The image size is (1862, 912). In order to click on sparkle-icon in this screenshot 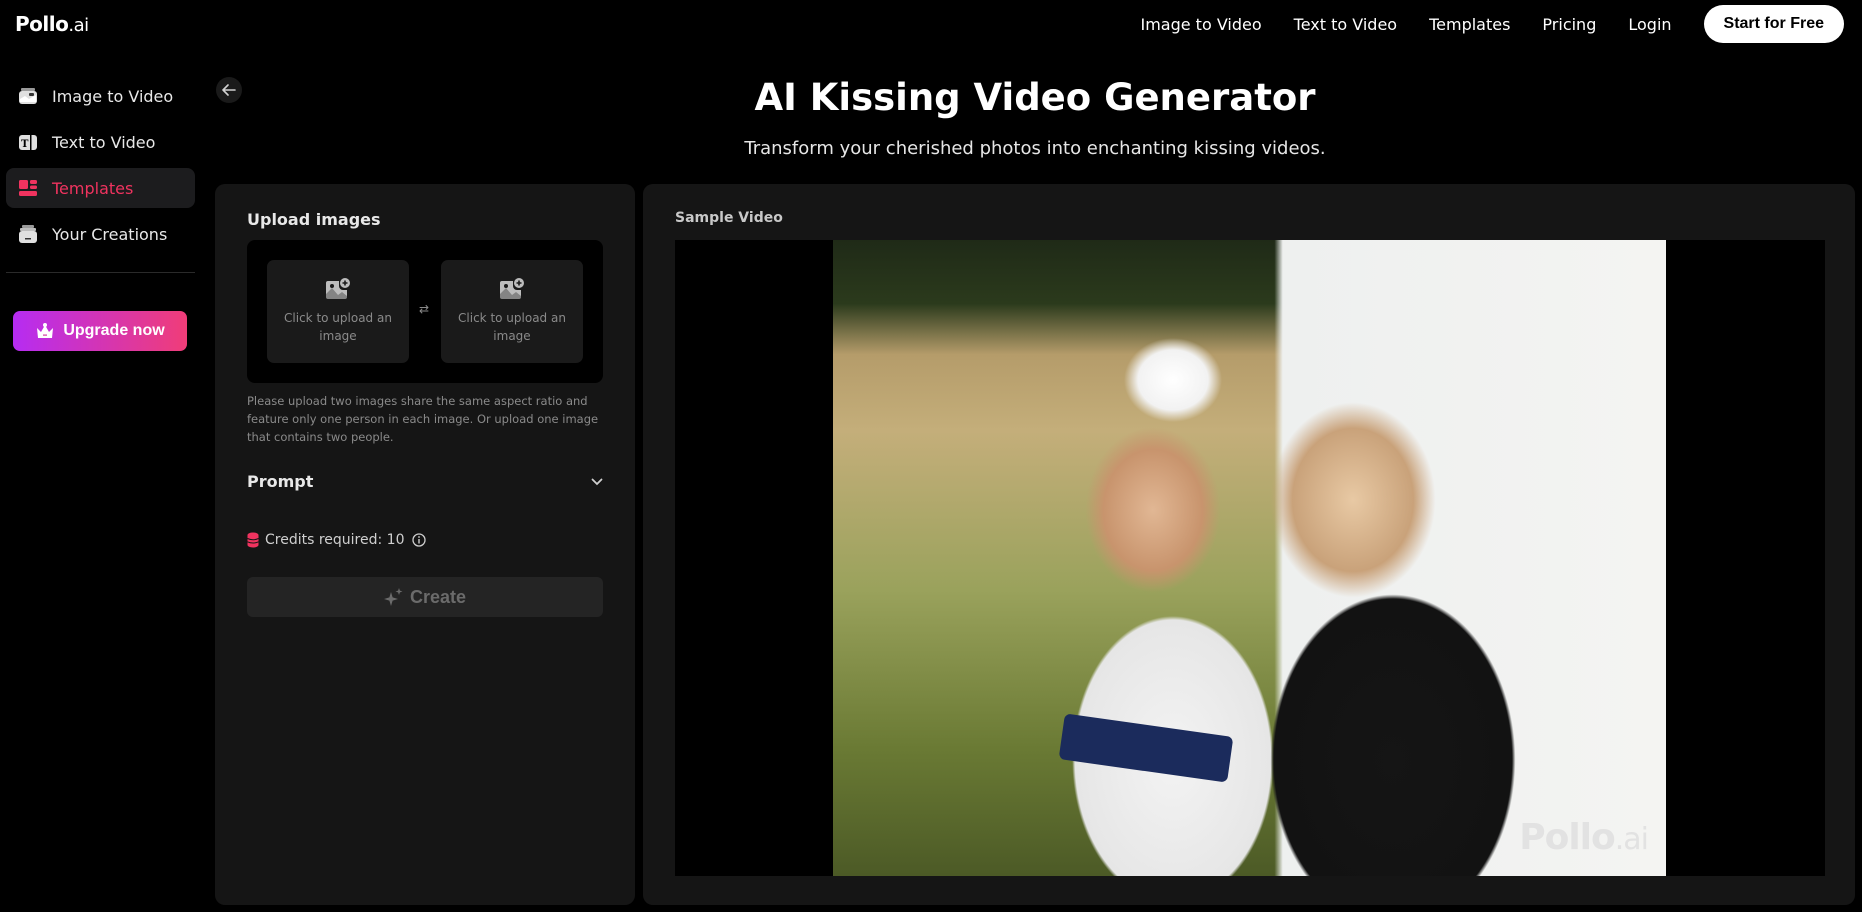, I will do `click(393, 597)`.